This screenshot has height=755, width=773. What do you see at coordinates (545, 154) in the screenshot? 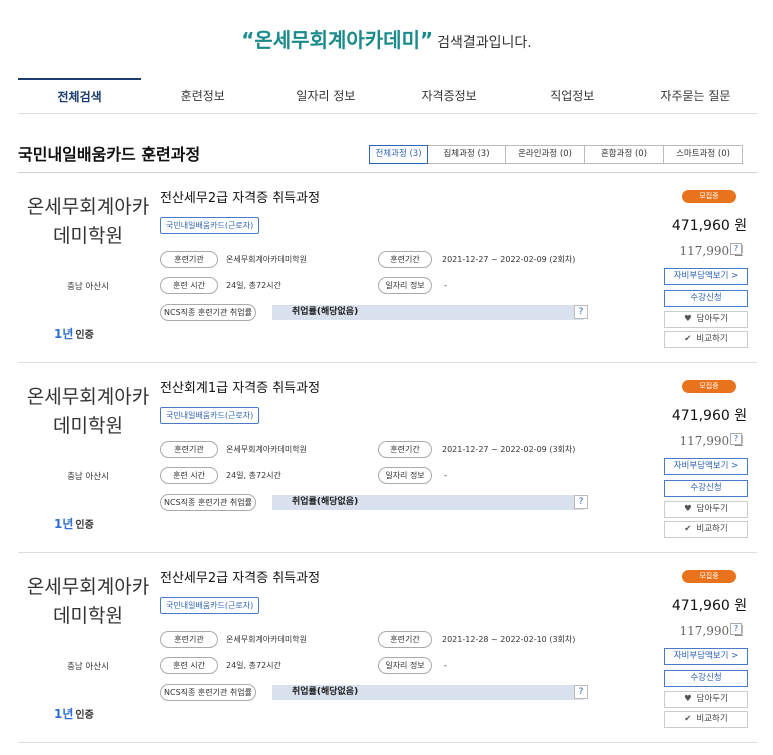
I see `filter-online-courses: 온라인과정 (0)` at bounding box center [545, 154].